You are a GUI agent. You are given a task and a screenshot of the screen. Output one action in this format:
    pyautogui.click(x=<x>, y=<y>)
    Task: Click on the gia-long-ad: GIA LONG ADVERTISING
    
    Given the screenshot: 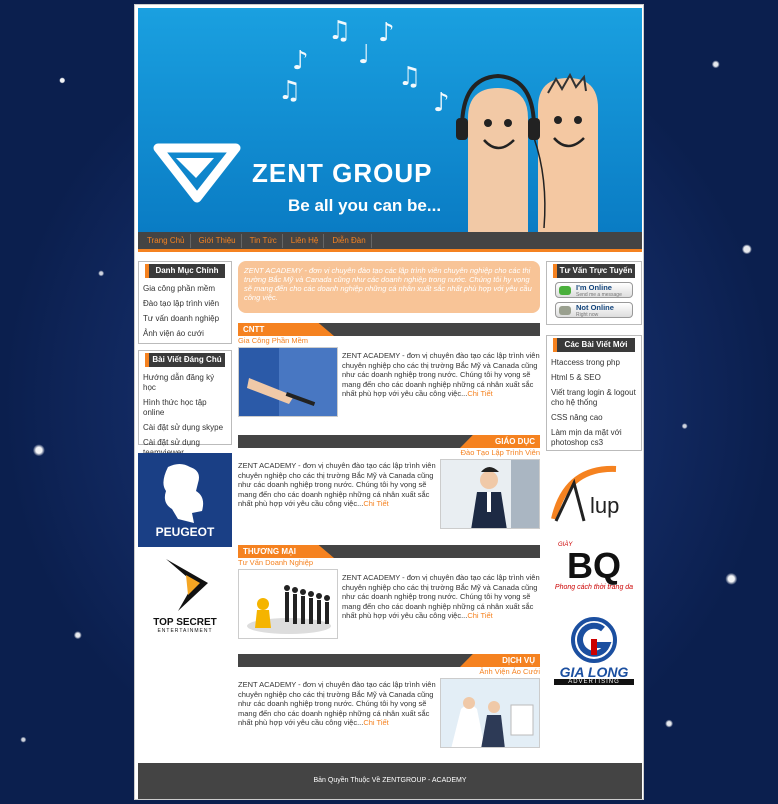 What is the action you would take?
    pyautogui.click(x=594, y=657)
    